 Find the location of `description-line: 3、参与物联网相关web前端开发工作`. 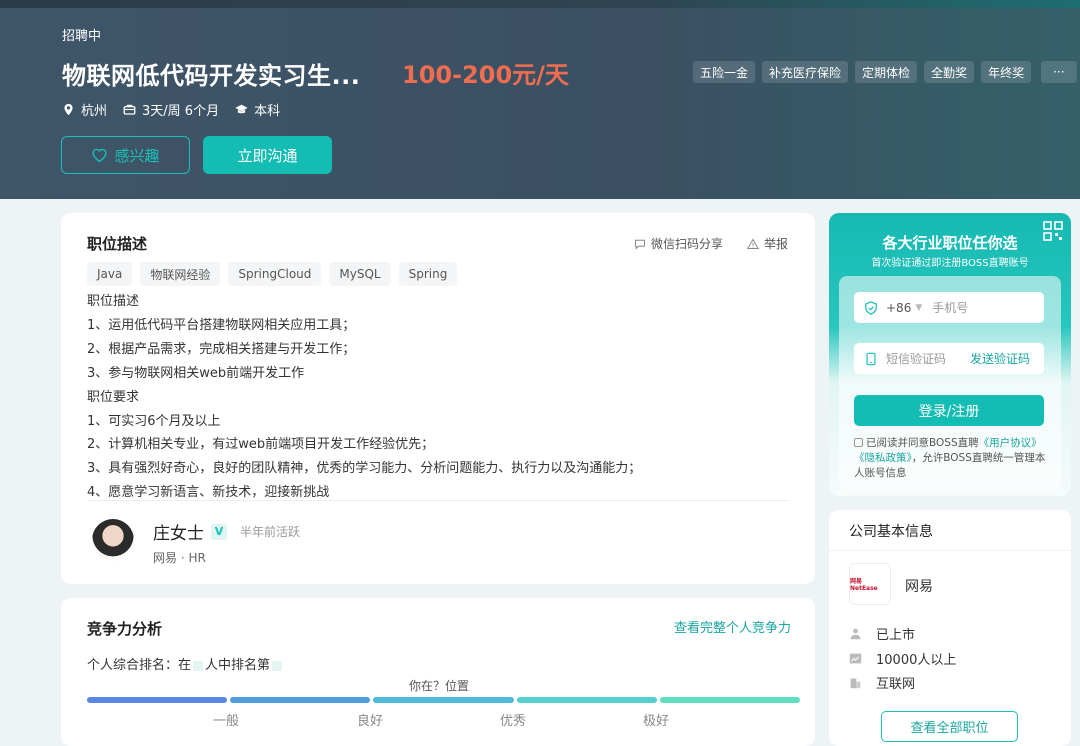

description-line: 3、参与物联网相关web前端开发工作 is located at coordinates (196, 373).